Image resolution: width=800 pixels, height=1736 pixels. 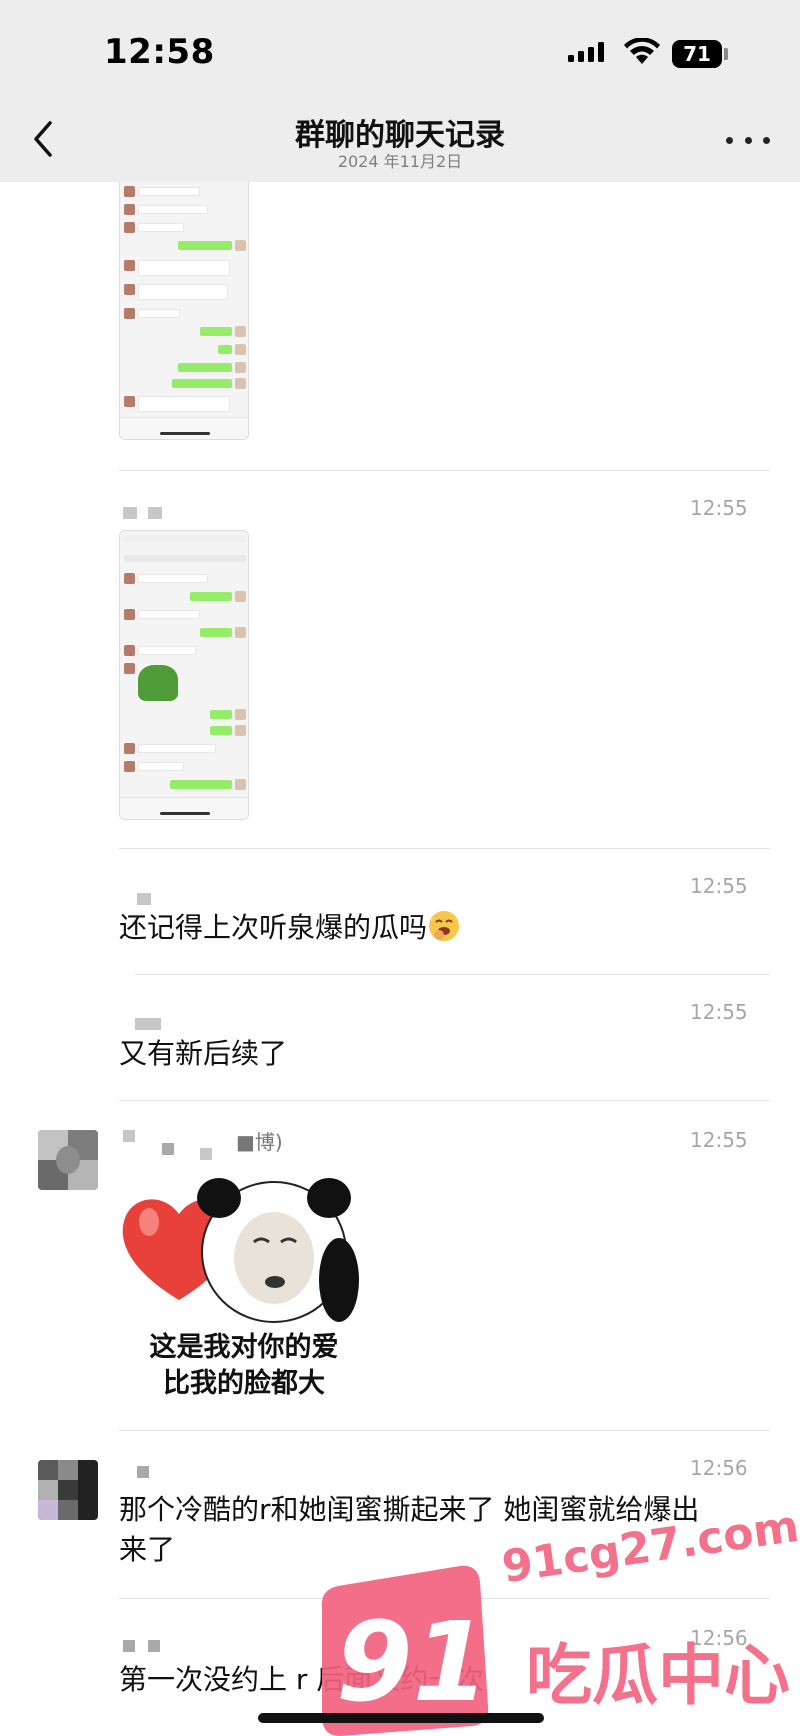 I want to click on drooling-face-emoji-icon, so click(x=444, y=926).